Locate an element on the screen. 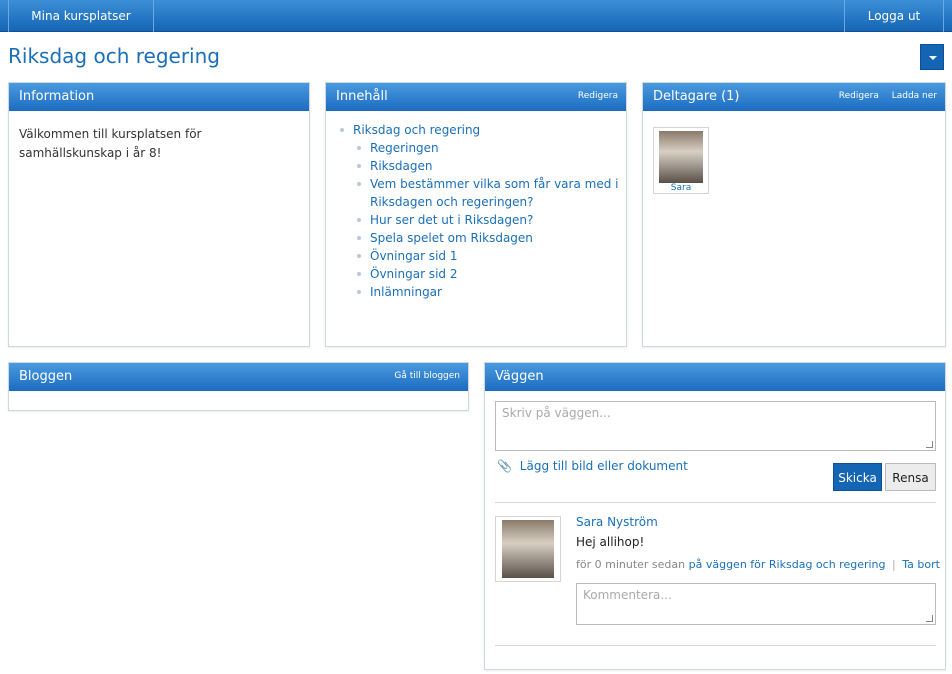  participants-download-link: Ladda ner is located at coordinates (914, 96).